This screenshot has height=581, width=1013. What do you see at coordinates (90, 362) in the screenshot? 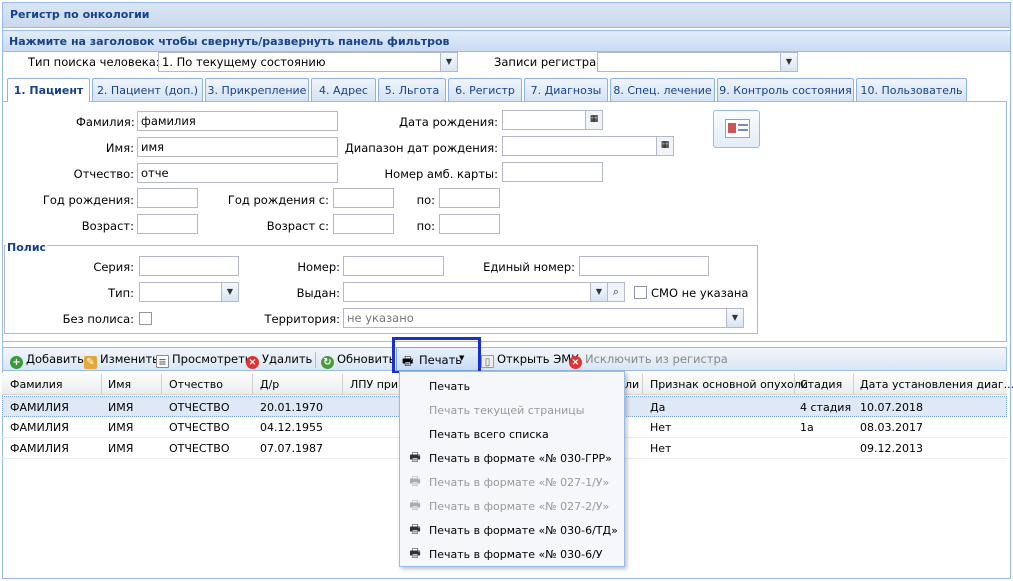
I see `pencil-icon: ✎` at bounding box center [90, 362].